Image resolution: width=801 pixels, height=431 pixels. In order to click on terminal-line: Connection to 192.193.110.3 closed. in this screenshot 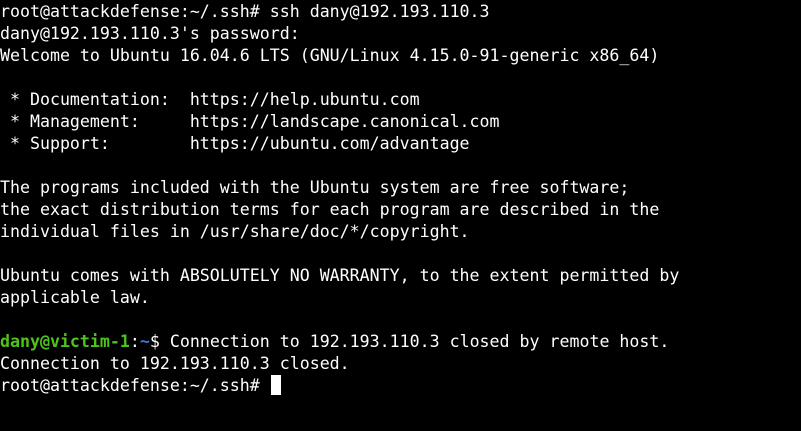, I will do `click(175, 363)`.